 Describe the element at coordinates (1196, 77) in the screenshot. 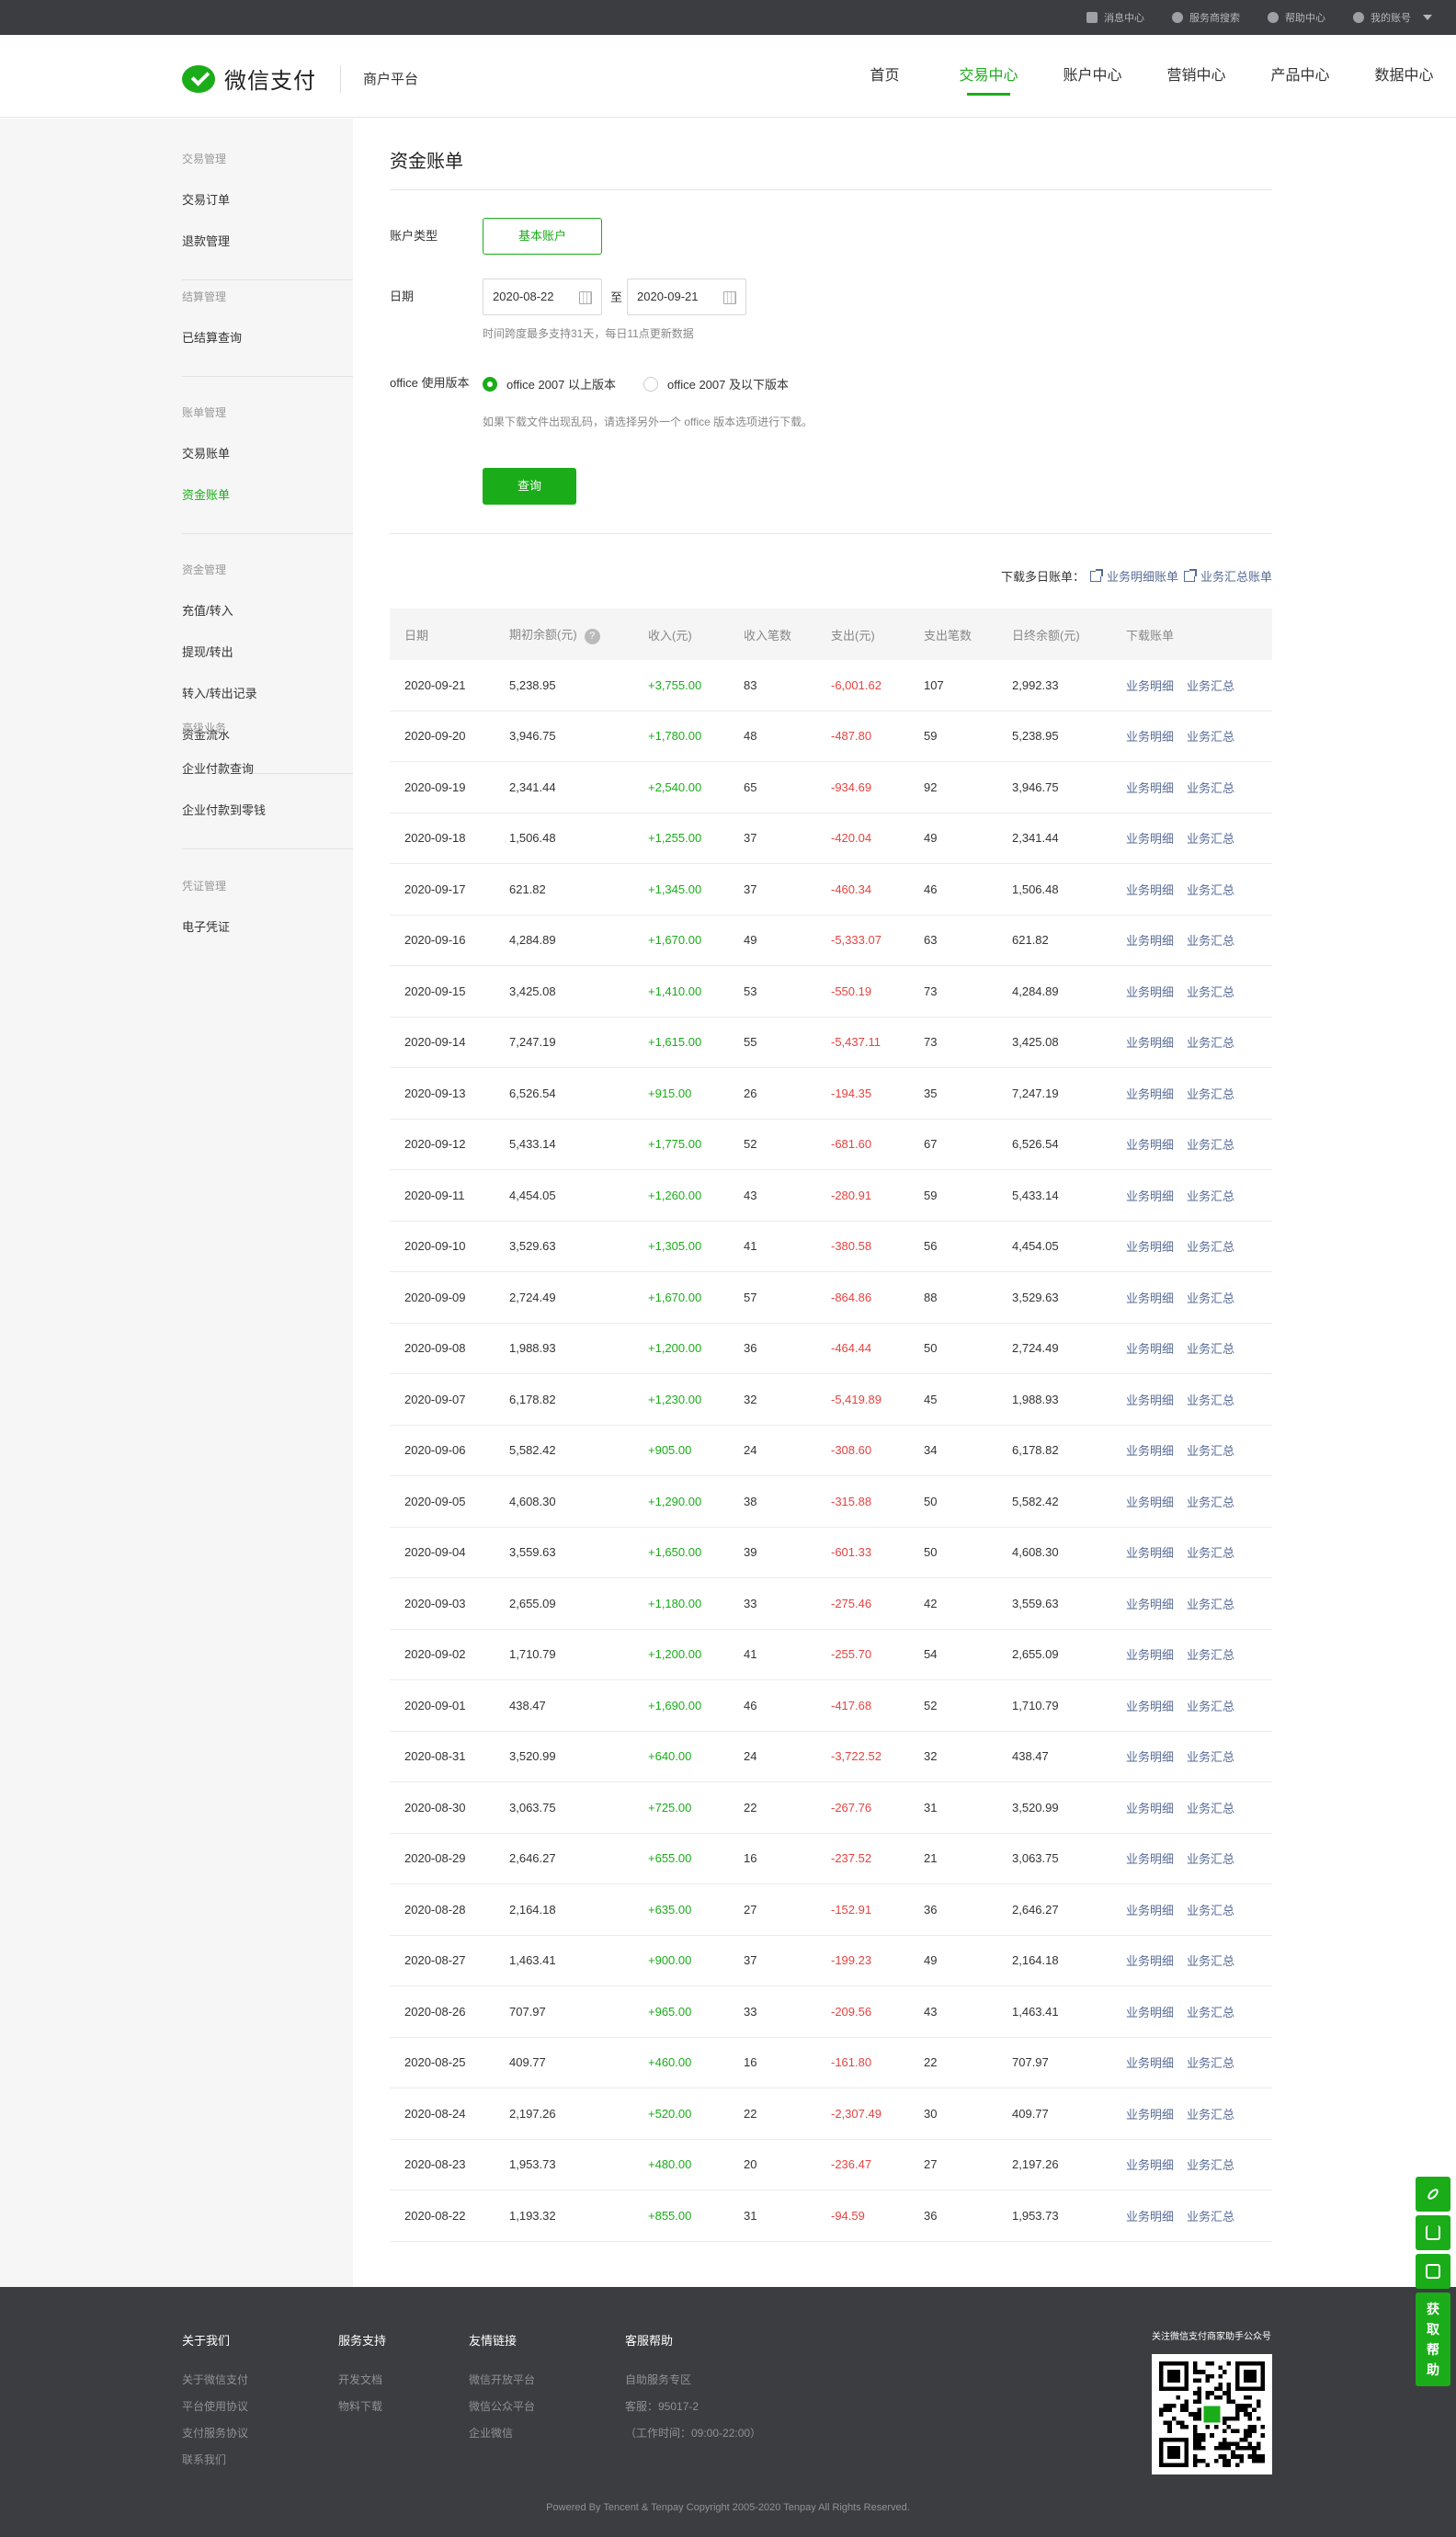

I see `nav-item: 营销中心` at that location.